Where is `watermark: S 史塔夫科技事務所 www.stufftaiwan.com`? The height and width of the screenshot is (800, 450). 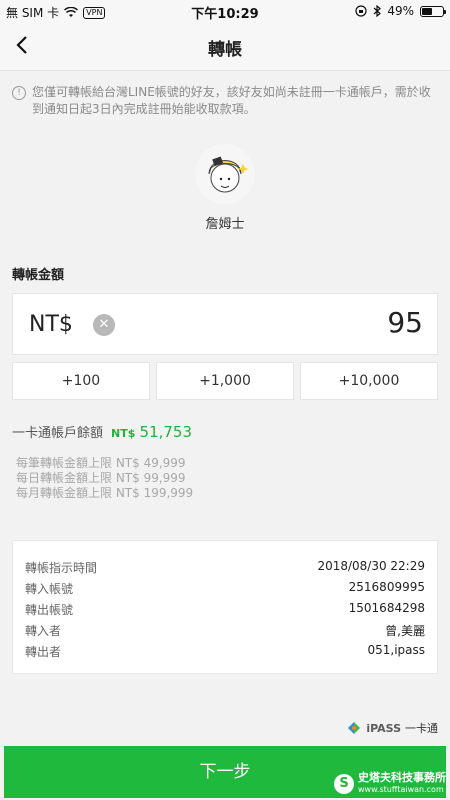 watermark: S 史塔夫科技事務所 www.stufftaiwan.com is located at coordinates (390, 784).